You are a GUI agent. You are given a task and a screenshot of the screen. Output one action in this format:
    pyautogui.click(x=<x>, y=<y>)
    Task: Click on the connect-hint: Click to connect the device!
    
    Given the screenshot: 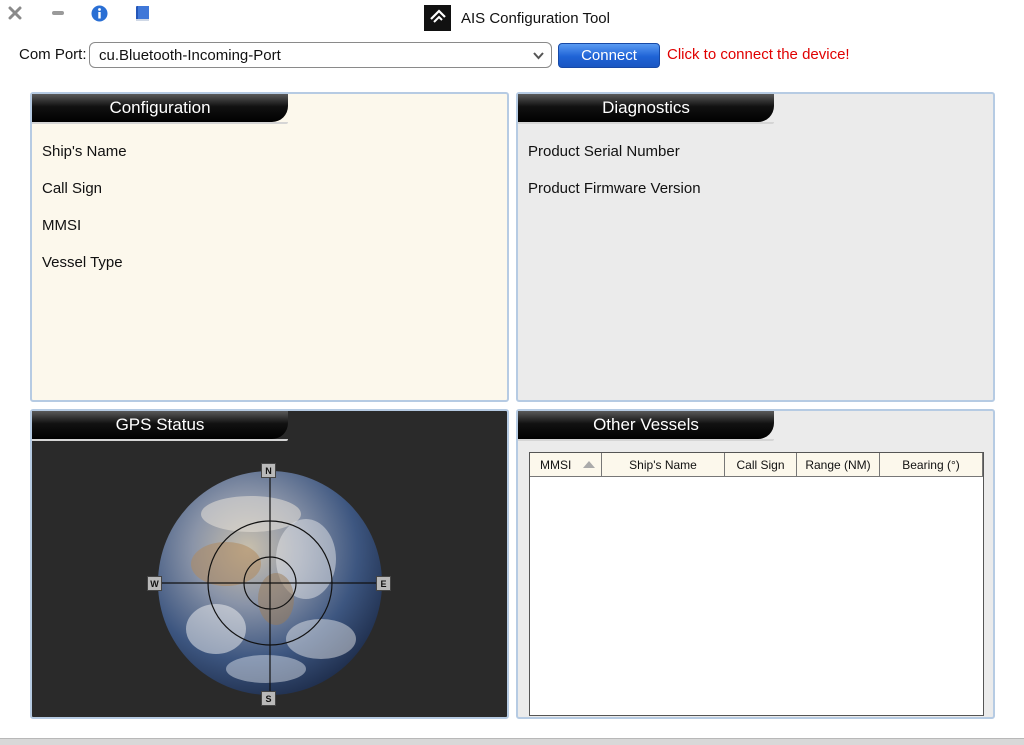 What is the action you would take?
    pyautogui.click(x=758, y=54)
    